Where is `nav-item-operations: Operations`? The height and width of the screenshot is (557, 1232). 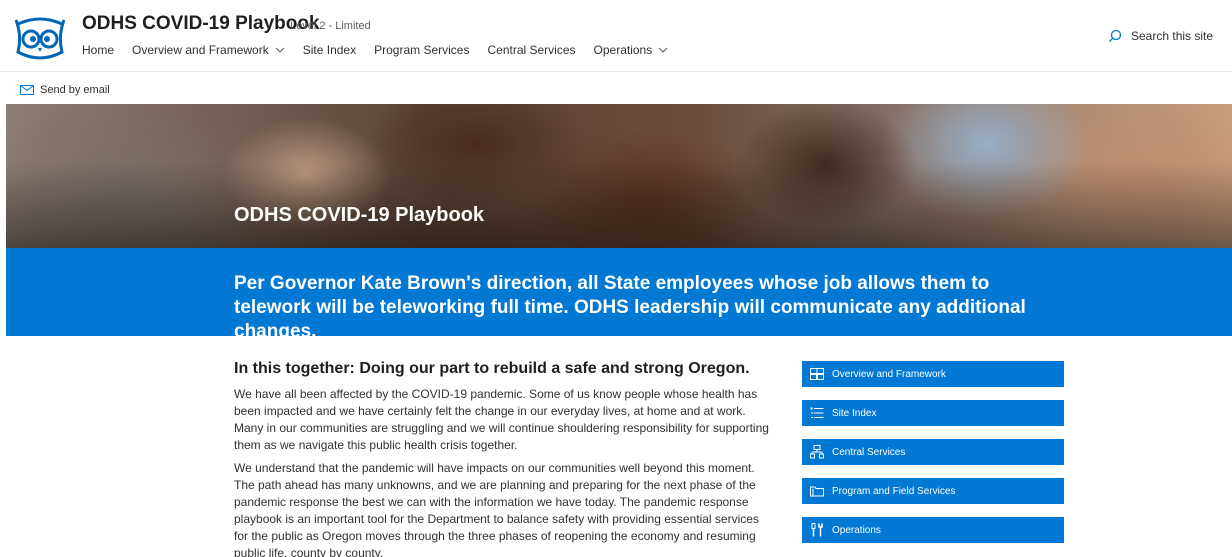
nav-item-operations: Operations is located at coordinates (631, 50).